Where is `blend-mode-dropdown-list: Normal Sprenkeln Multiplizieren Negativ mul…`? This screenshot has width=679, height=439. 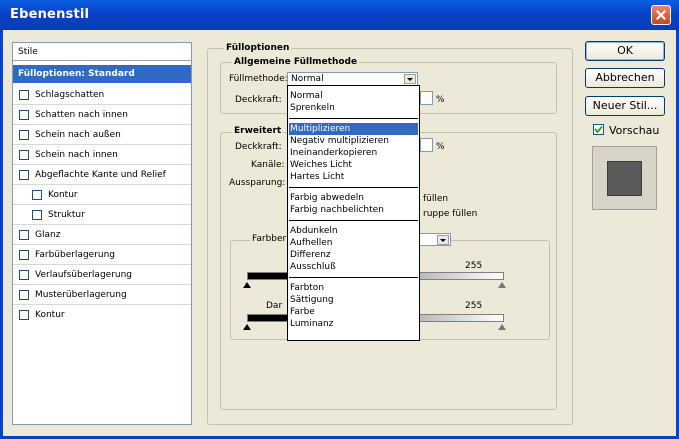 blend-mode-dropdown-list: Normal Sprenkeln Multiplizieren Negativ mul… is located at coordinates (353, 213).